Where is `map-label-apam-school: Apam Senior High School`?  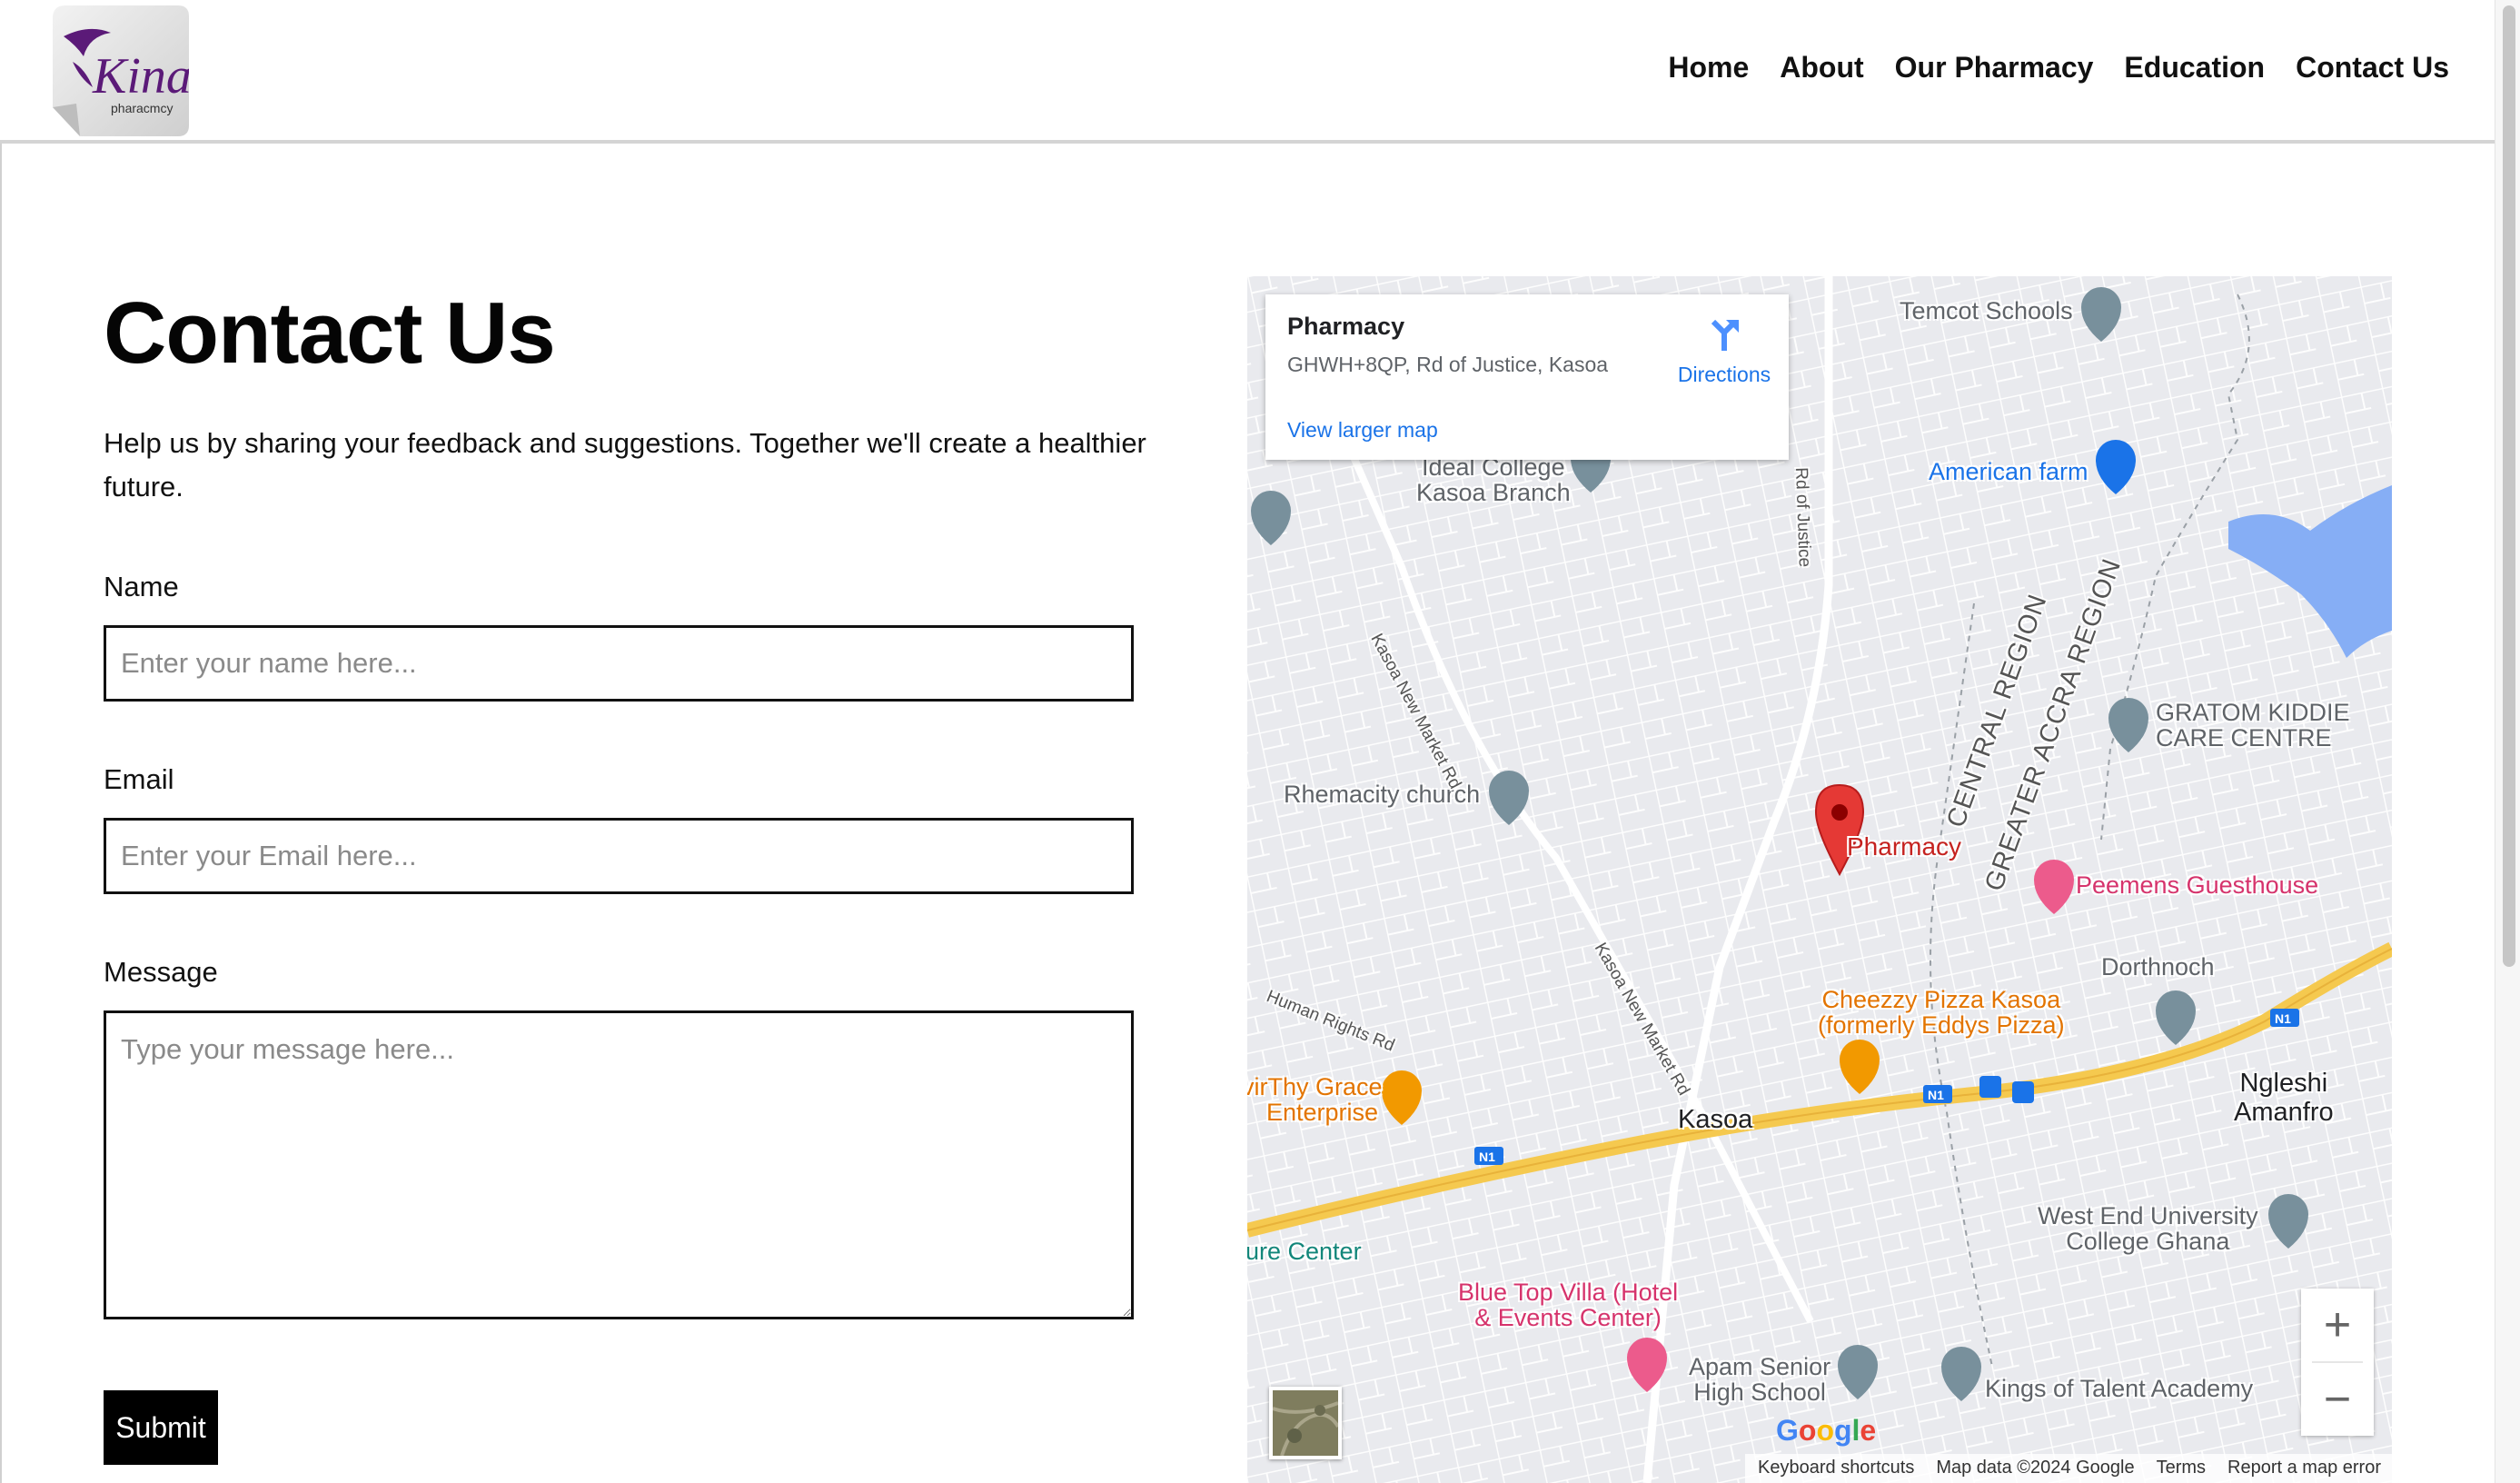 map-label-apam-school: Apam Senior High School is located at coordinates (1759, 1380).